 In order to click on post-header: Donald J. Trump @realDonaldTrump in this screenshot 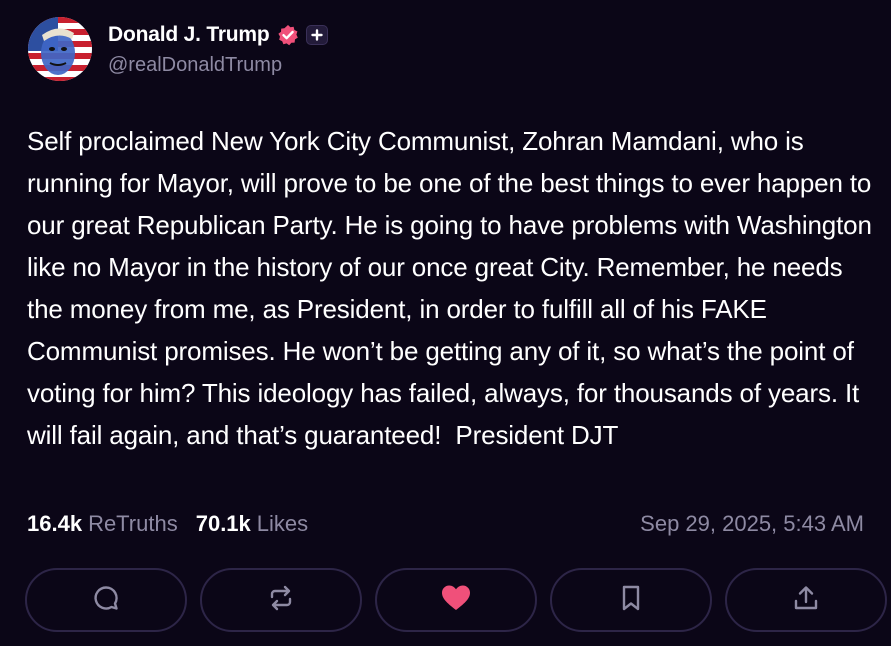, I will do `click(178, 49)`.